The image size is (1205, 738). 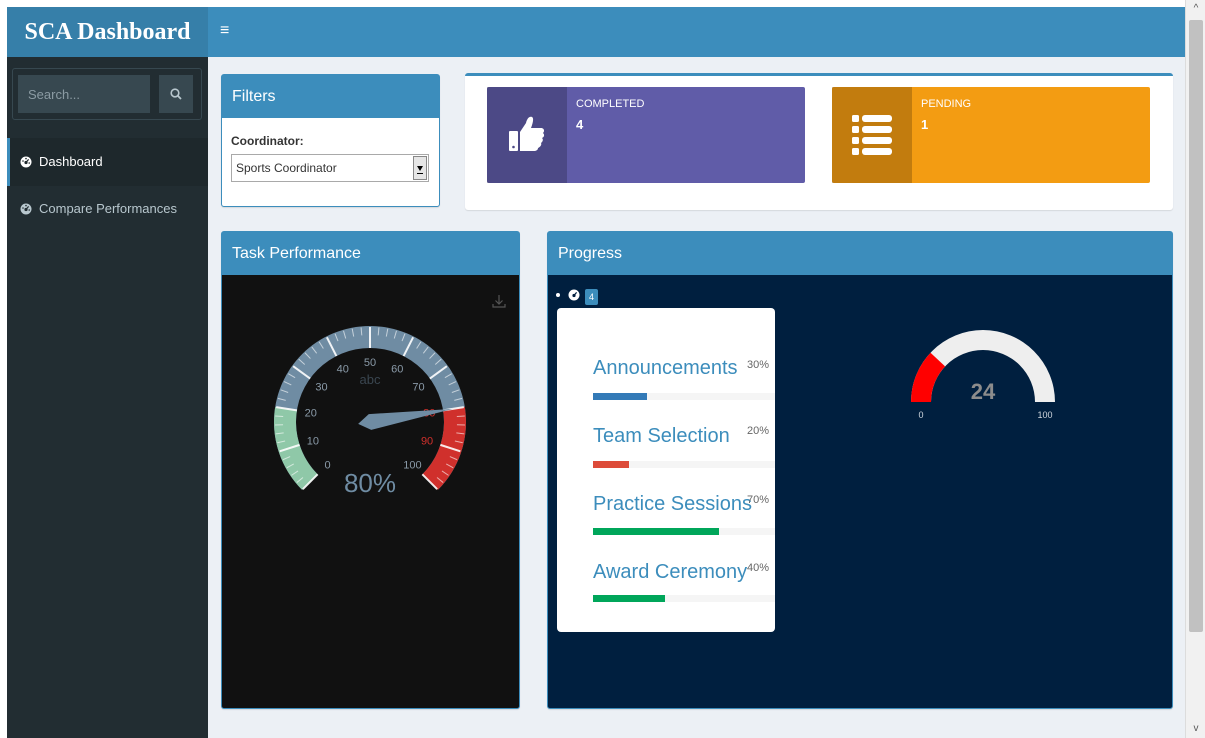 What do you see at coordinates (758, 365) in the screenshot?
I see `task-percent: 30%` at bounding box center [758, 365].